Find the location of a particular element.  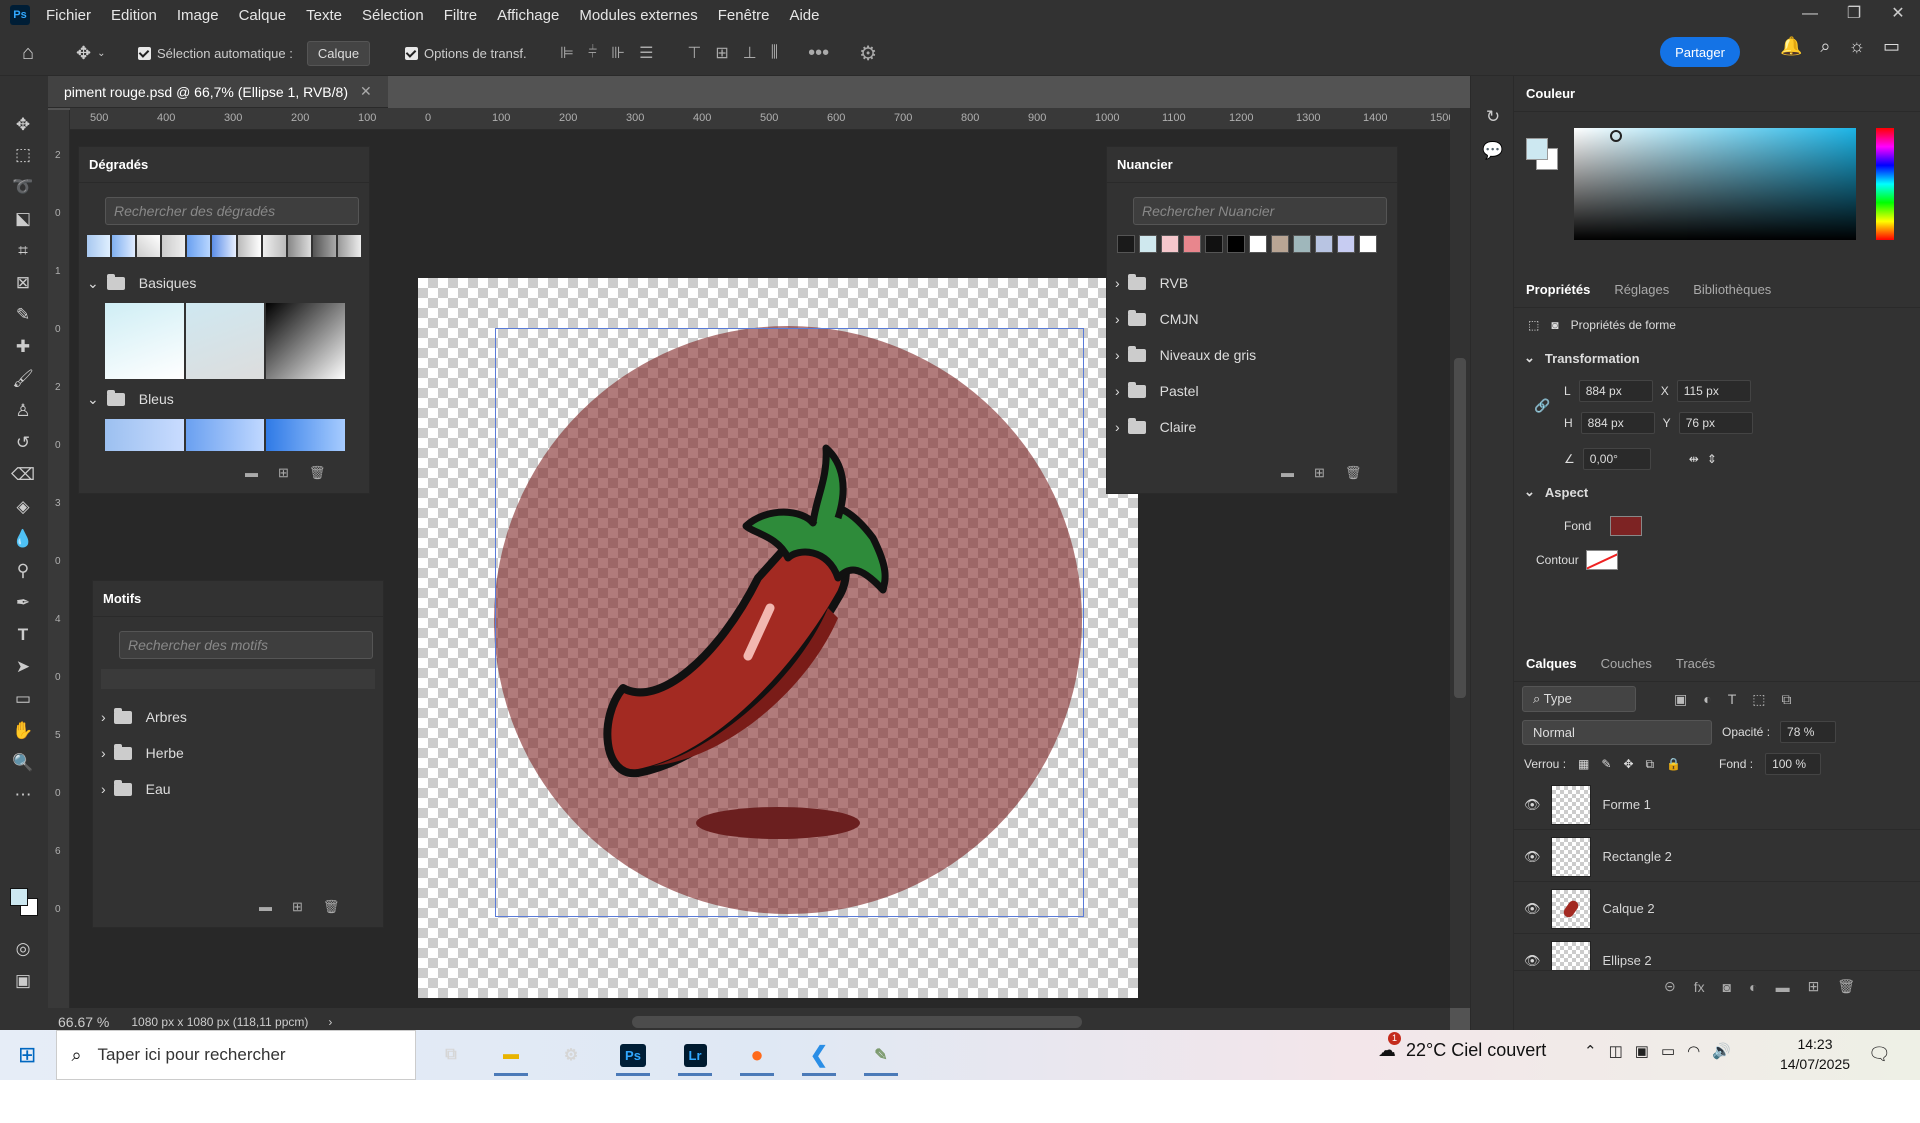

shape-icon: ⬚ is located at coordinates (1533, 325).